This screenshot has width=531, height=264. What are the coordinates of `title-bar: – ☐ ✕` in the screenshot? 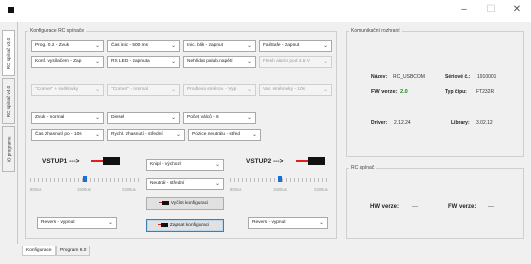 It's located at (265, 11).